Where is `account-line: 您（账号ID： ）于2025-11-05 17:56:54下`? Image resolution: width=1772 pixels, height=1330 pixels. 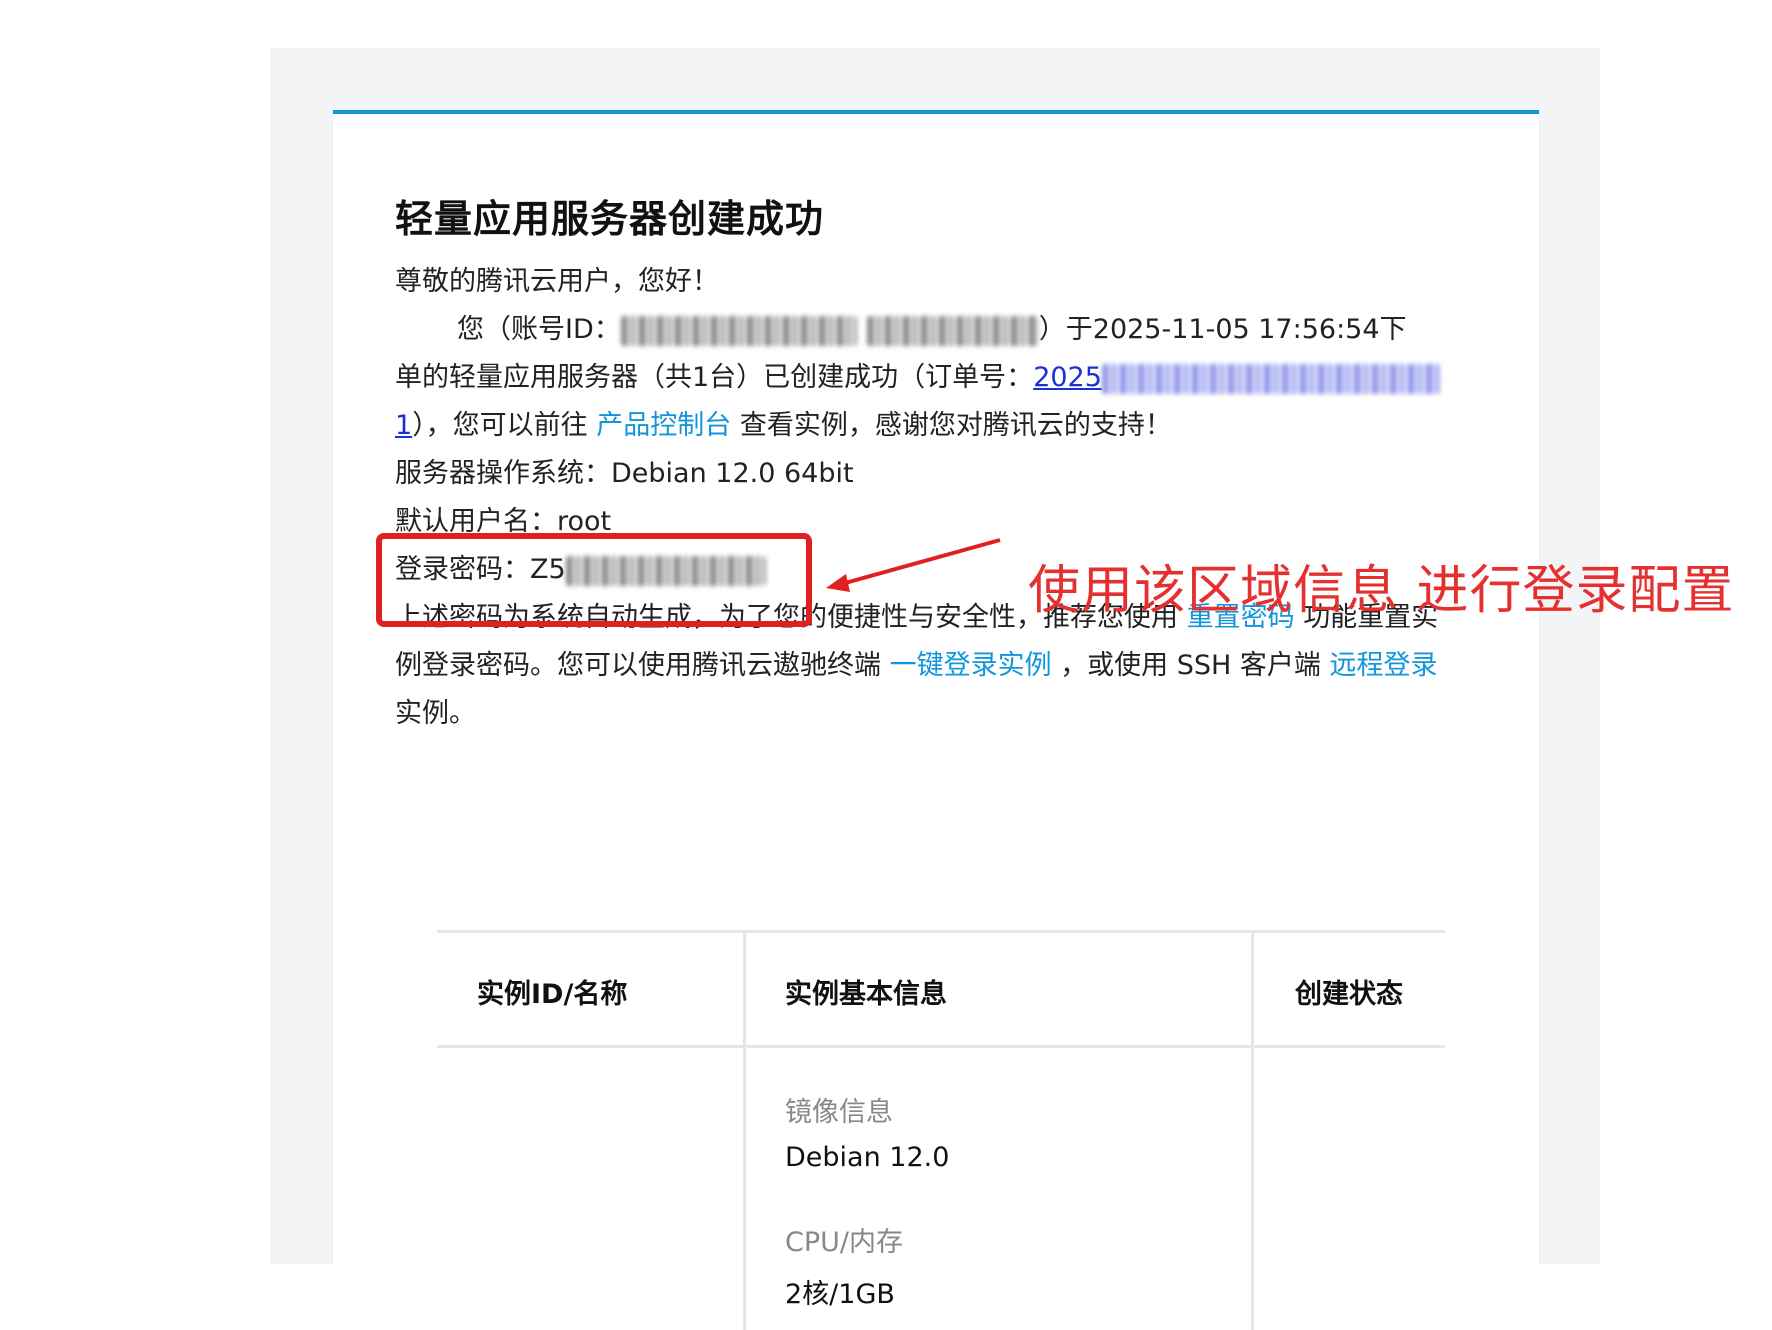 account-line: 您（账号ID： ）于2025-11-05 17:56:54下 is located at coordinates (932, 330).